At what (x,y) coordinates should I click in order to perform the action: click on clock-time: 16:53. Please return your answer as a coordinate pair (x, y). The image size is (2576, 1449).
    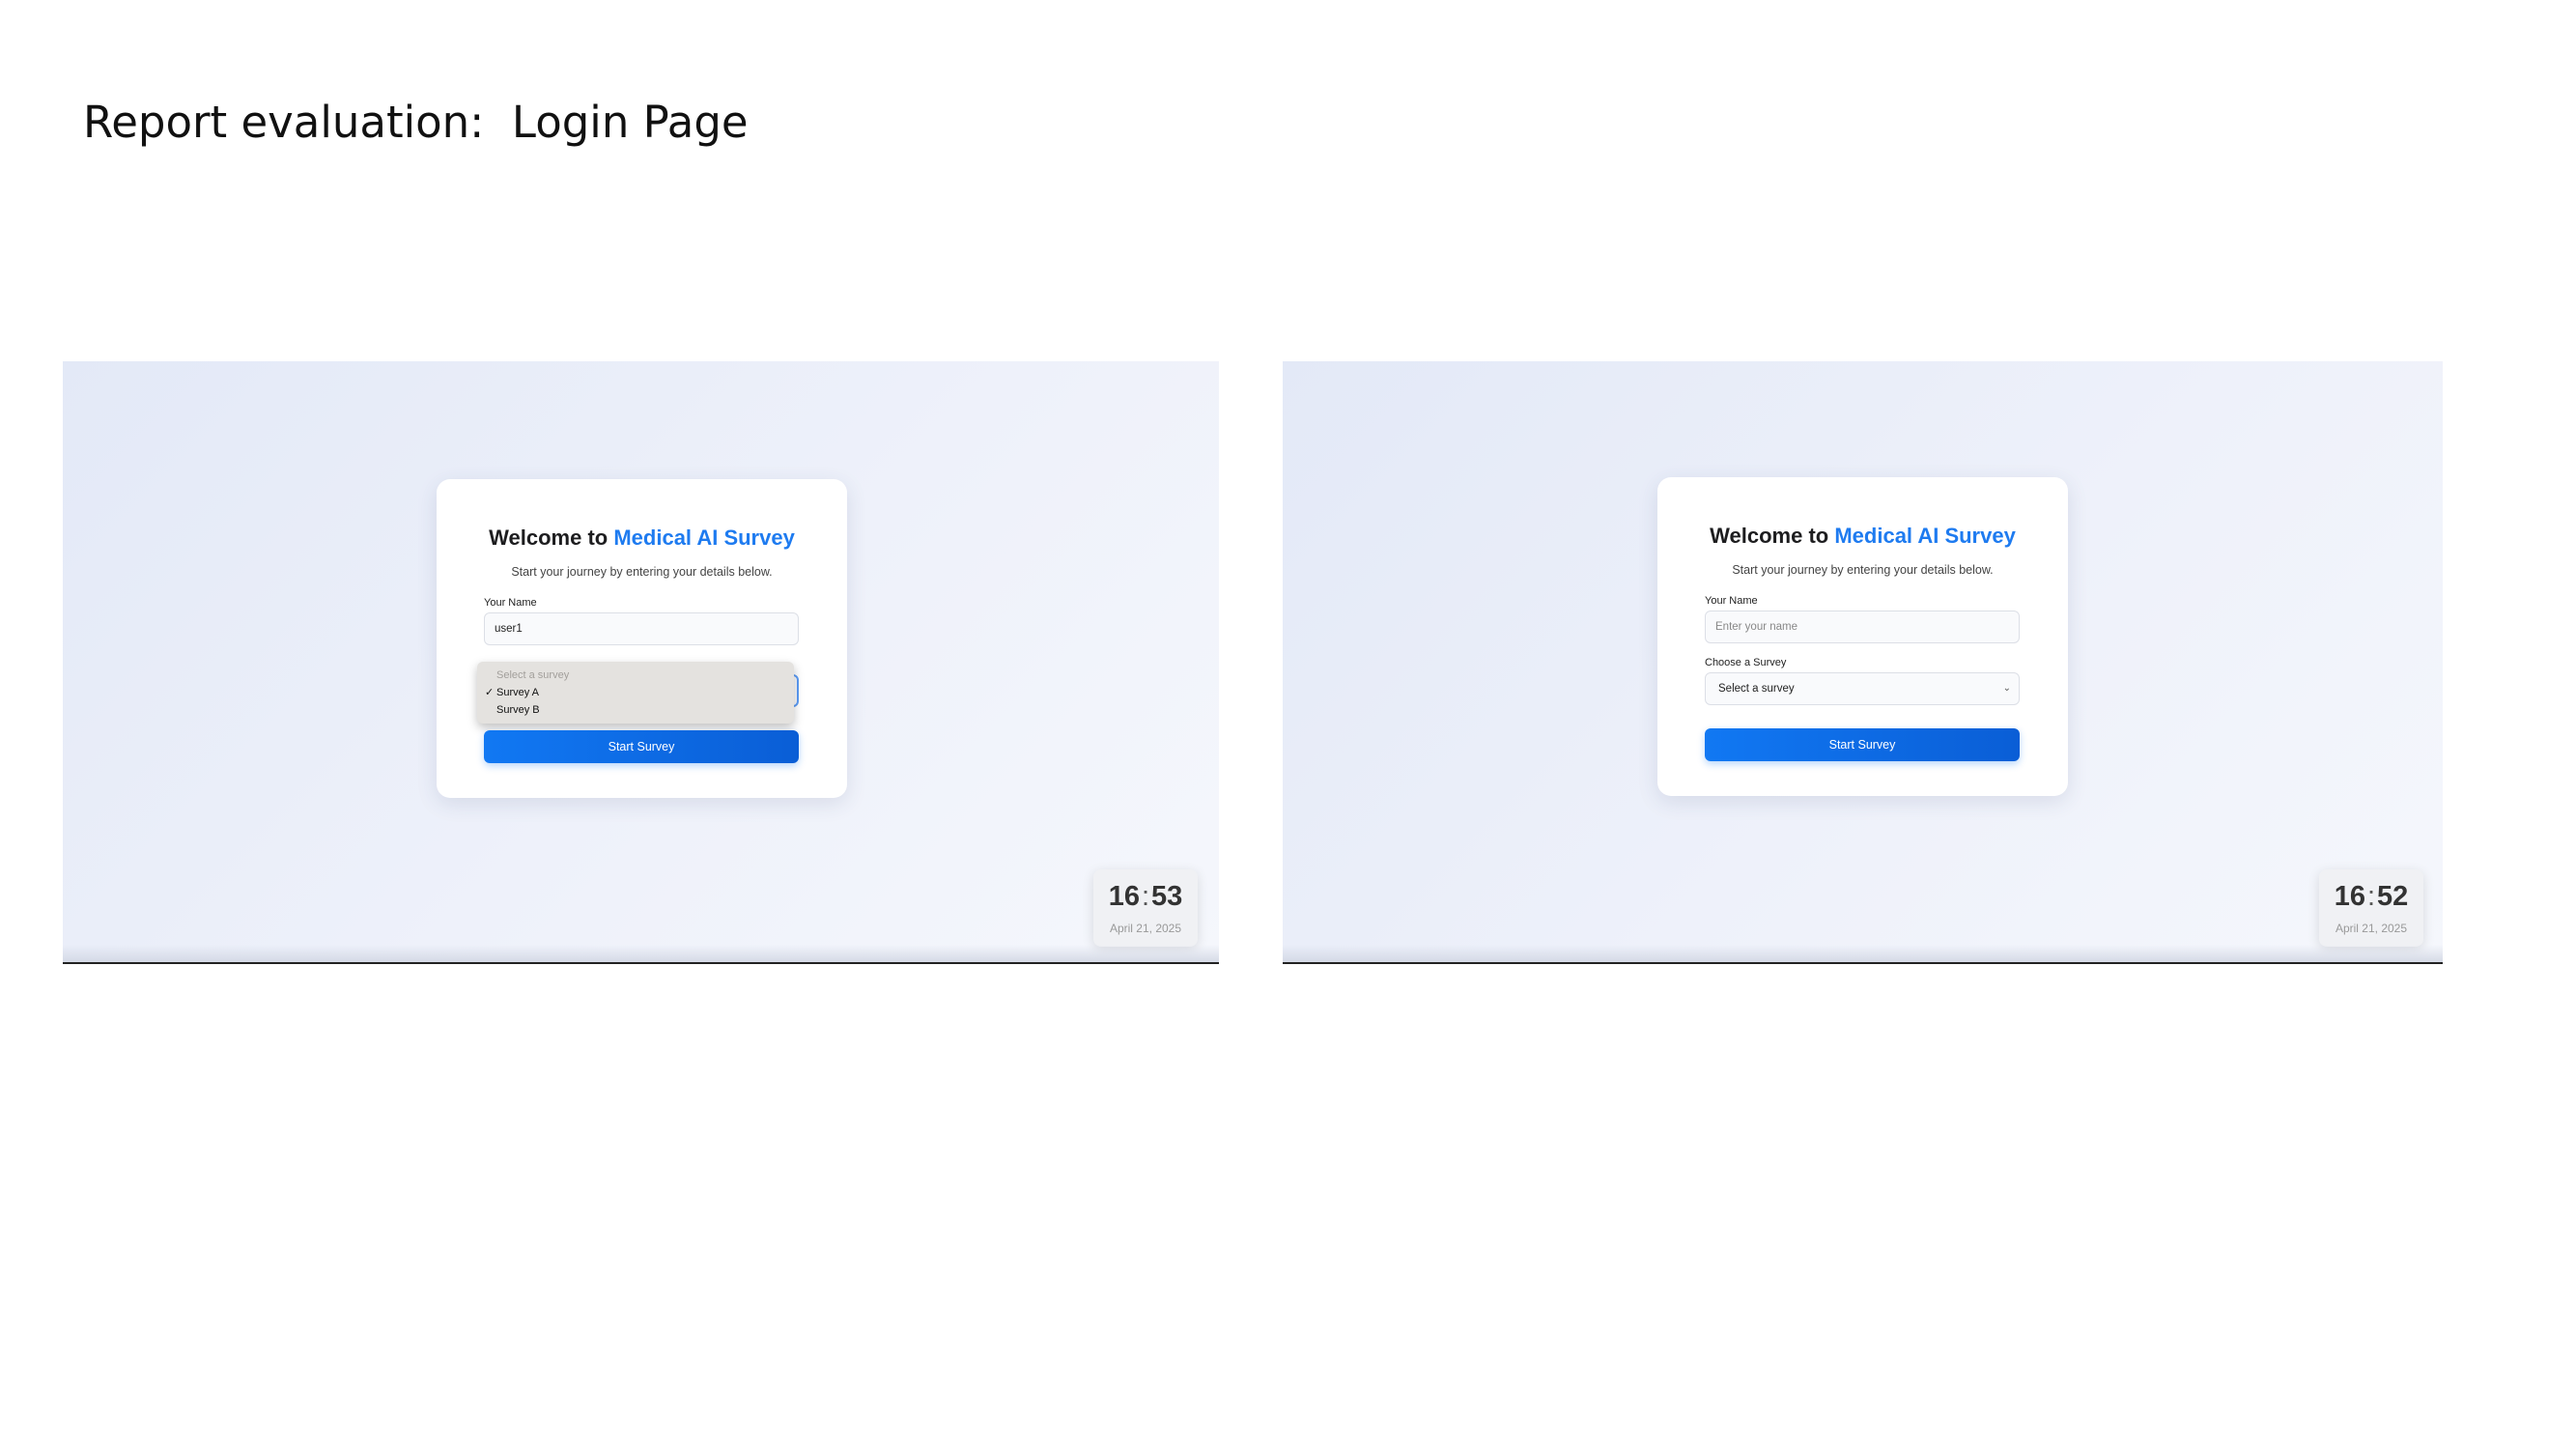
    Looking at the image, I should click on (1145, 897).